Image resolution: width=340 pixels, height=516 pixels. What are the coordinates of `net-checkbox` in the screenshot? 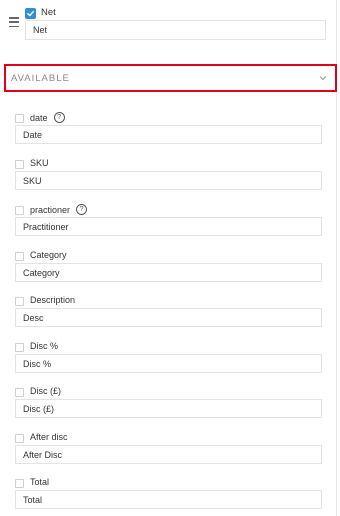 It's located at (30, 13).